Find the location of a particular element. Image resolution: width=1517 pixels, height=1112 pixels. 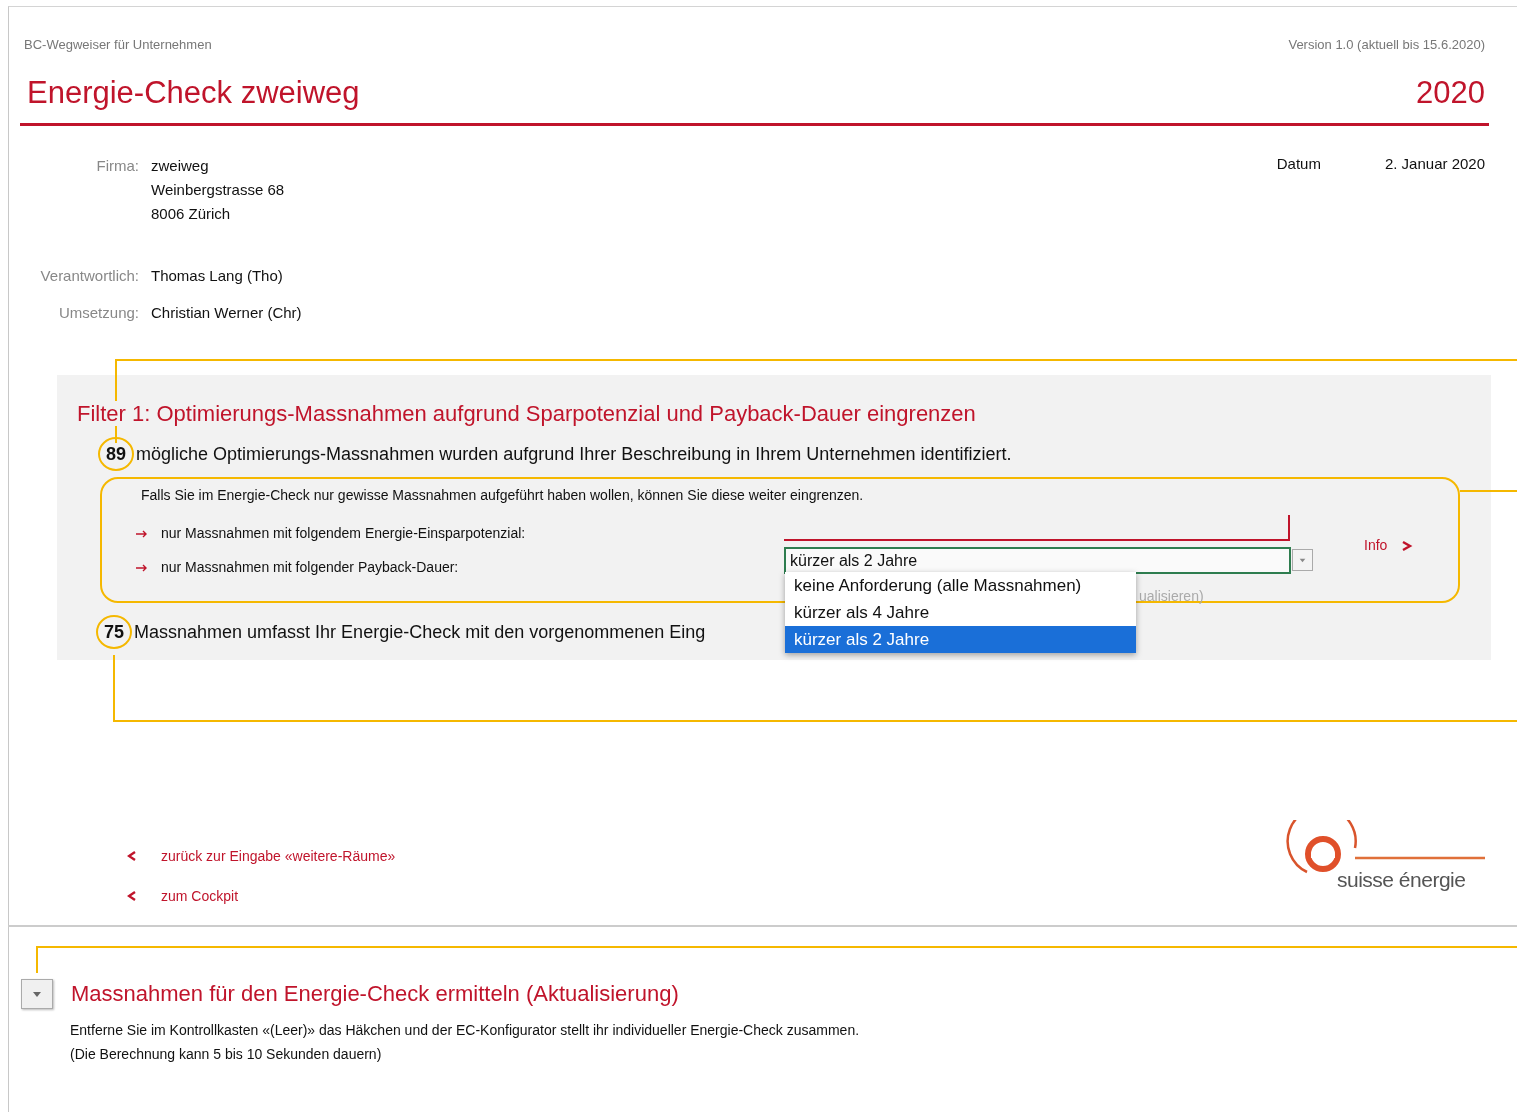

item-count: 89 is located at coordinates (116, 454).